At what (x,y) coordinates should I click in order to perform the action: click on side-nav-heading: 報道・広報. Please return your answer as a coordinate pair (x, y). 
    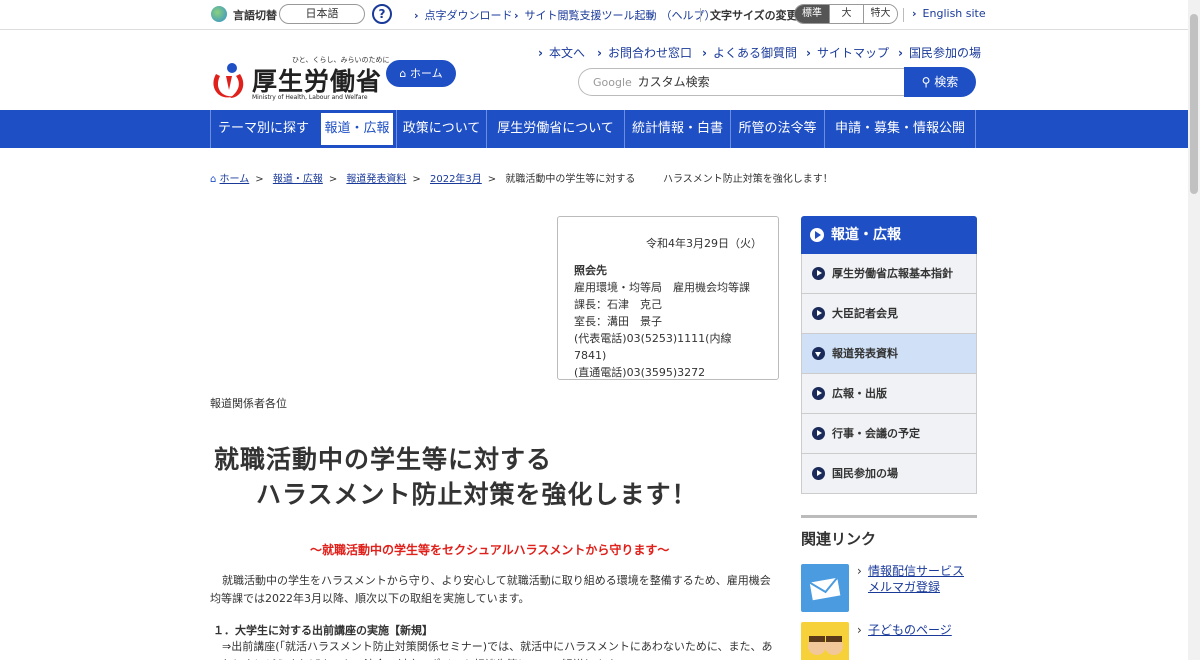
    Looking at the image, I should click on (889, 235).